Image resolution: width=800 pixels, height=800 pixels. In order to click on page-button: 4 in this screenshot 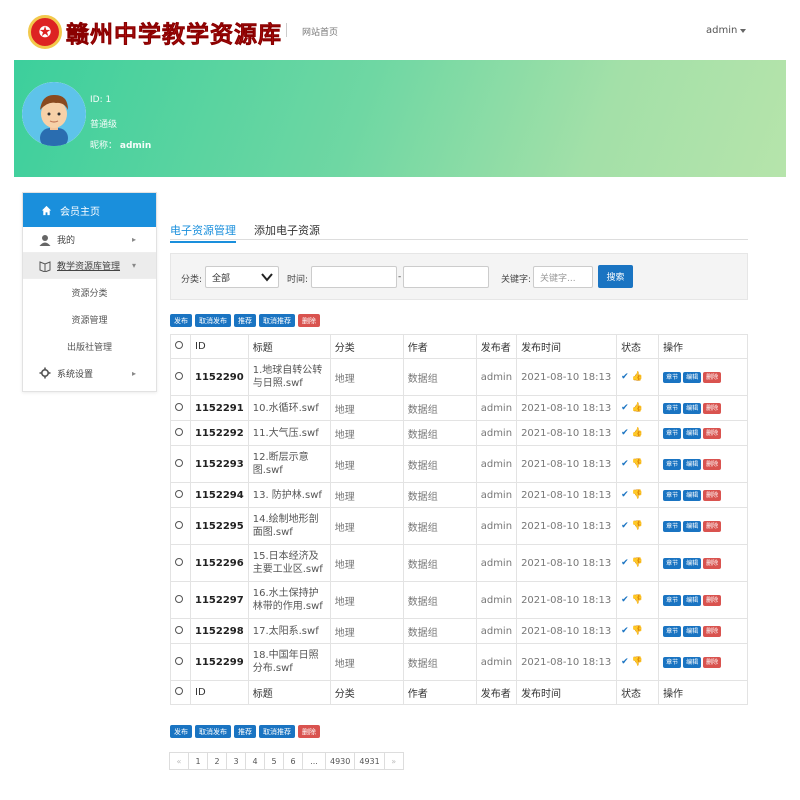, I will do `click(255, 761)`.